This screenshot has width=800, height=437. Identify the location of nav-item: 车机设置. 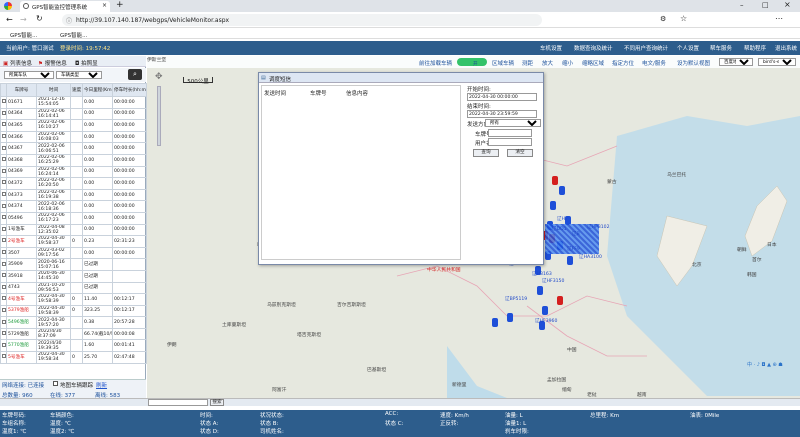
(551, 48).